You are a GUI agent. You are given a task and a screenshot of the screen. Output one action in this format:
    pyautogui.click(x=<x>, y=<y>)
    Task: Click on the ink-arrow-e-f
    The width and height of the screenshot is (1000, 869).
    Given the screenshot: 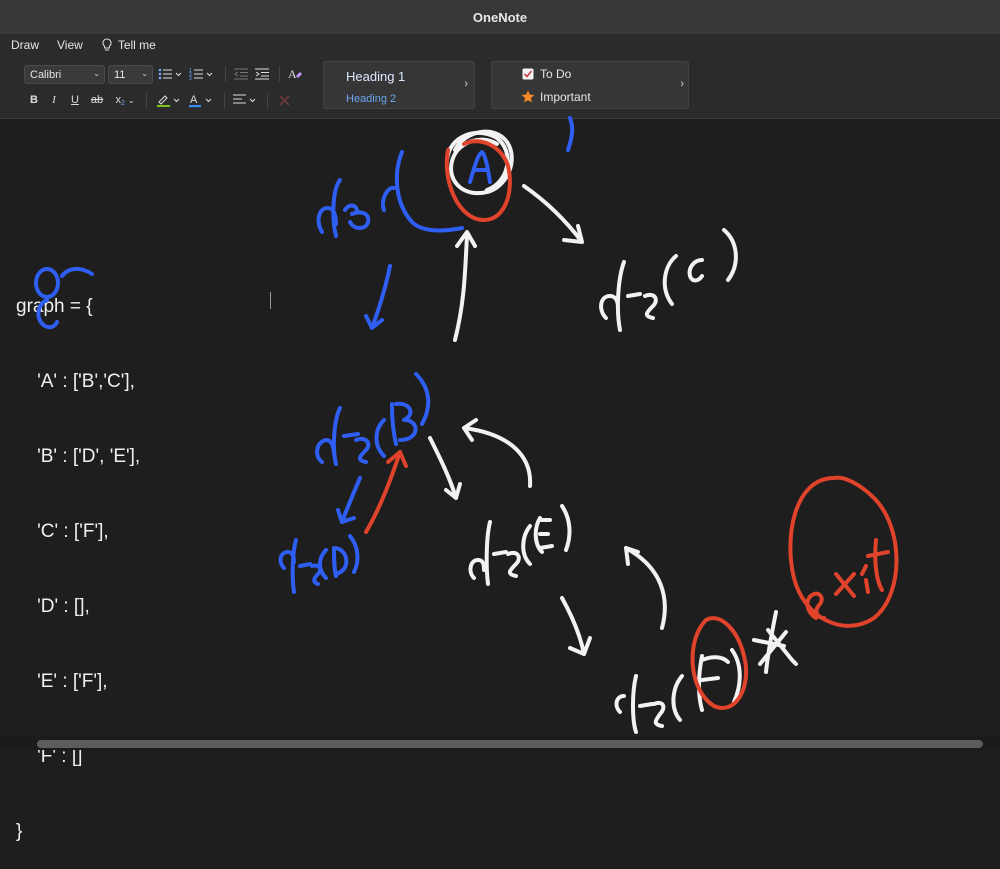 What is the action you would take?
    pyautogui.click(x=576, y=626)
    